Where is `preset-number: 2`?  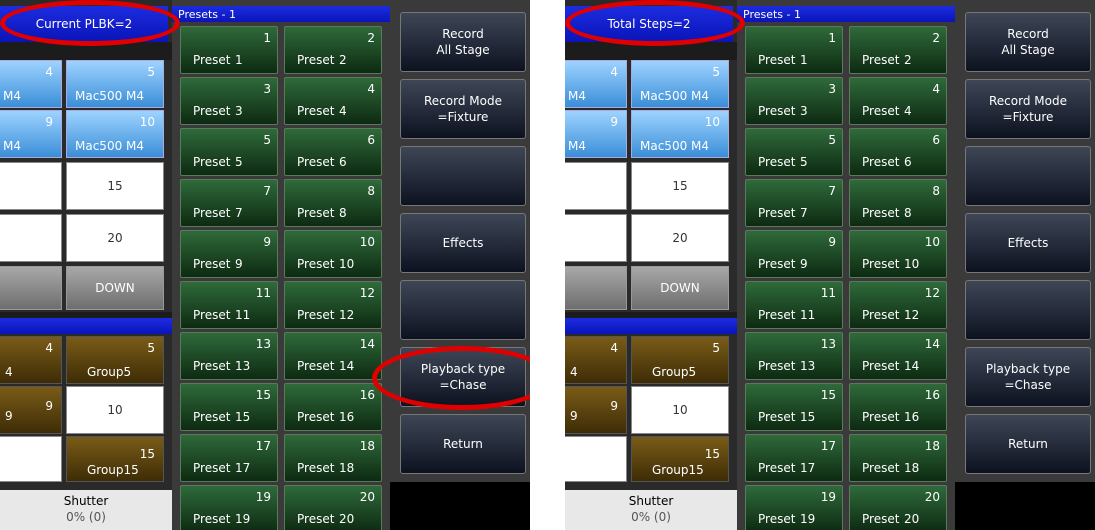
preset-number: 2 is located at coordinates (936, 38).